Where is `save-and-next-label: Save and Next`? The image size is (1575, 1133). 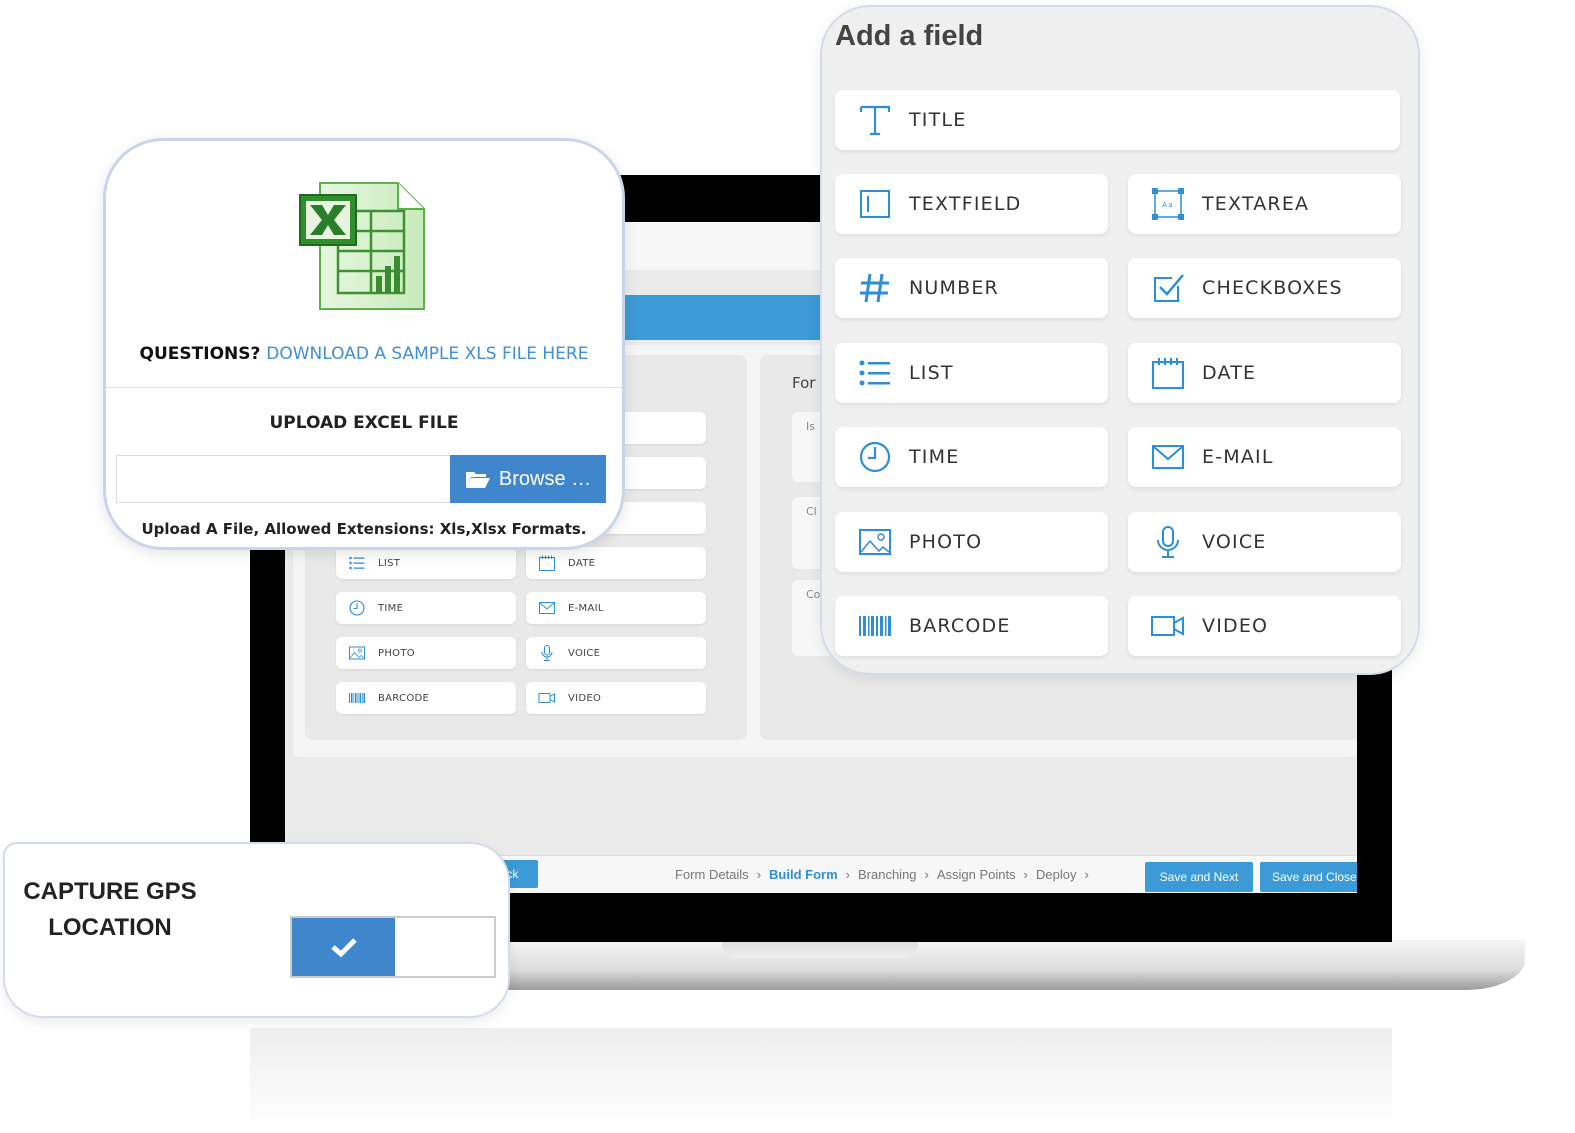
save-and-next-label: Save and Next is located at coordinates (1199, 877).